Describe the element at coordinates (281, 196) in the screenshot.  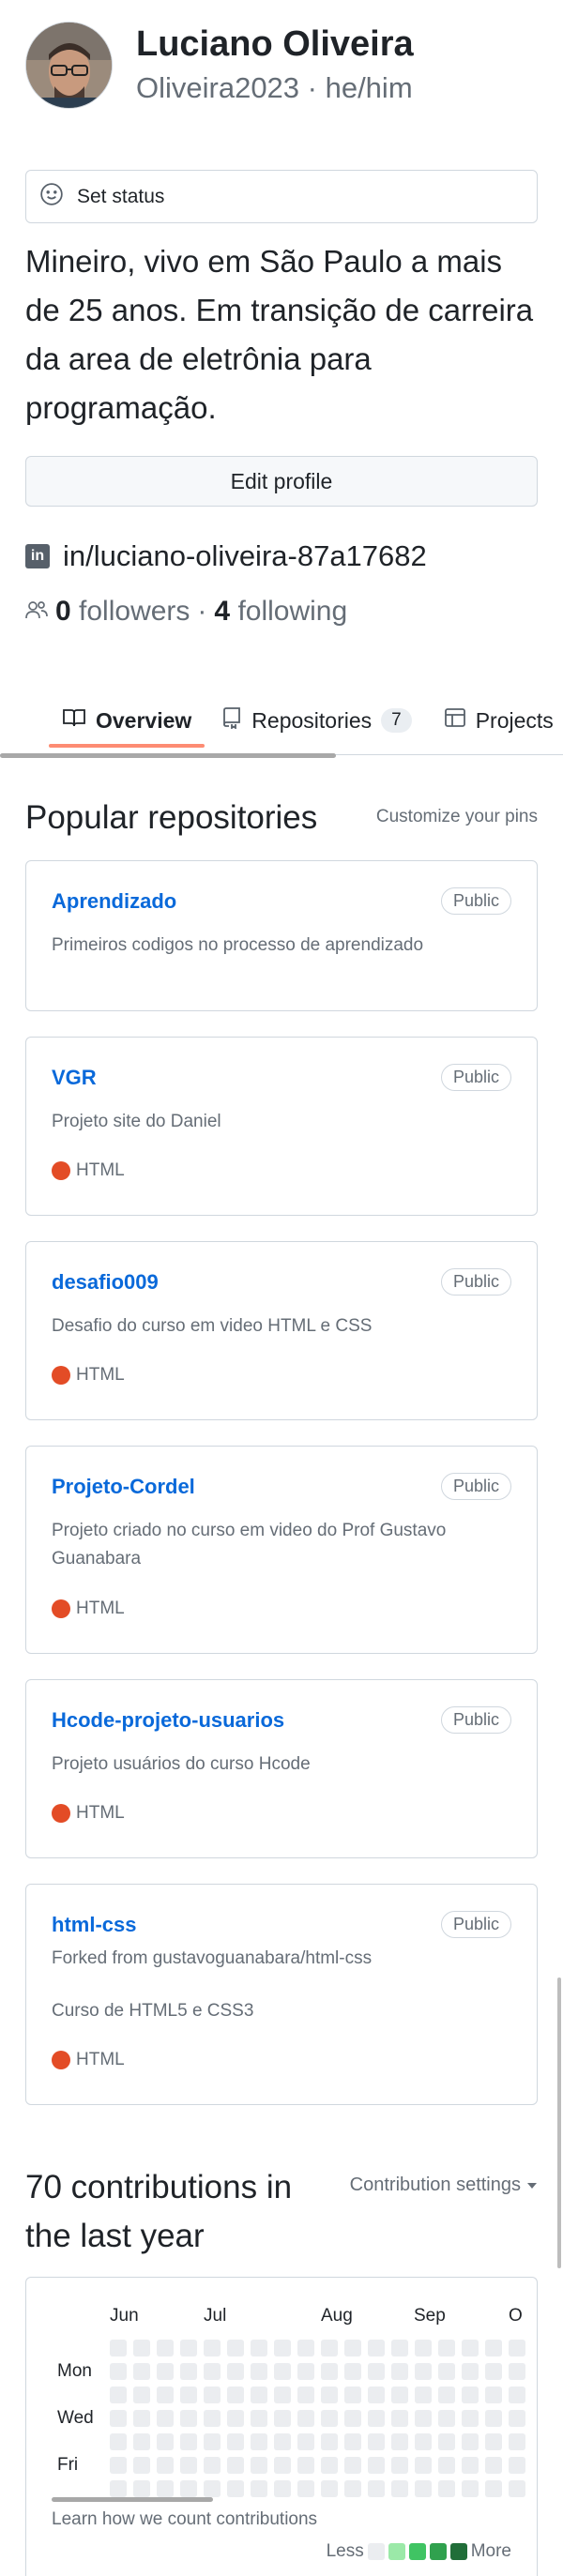
I see `set-status-button: Set status` at that location.